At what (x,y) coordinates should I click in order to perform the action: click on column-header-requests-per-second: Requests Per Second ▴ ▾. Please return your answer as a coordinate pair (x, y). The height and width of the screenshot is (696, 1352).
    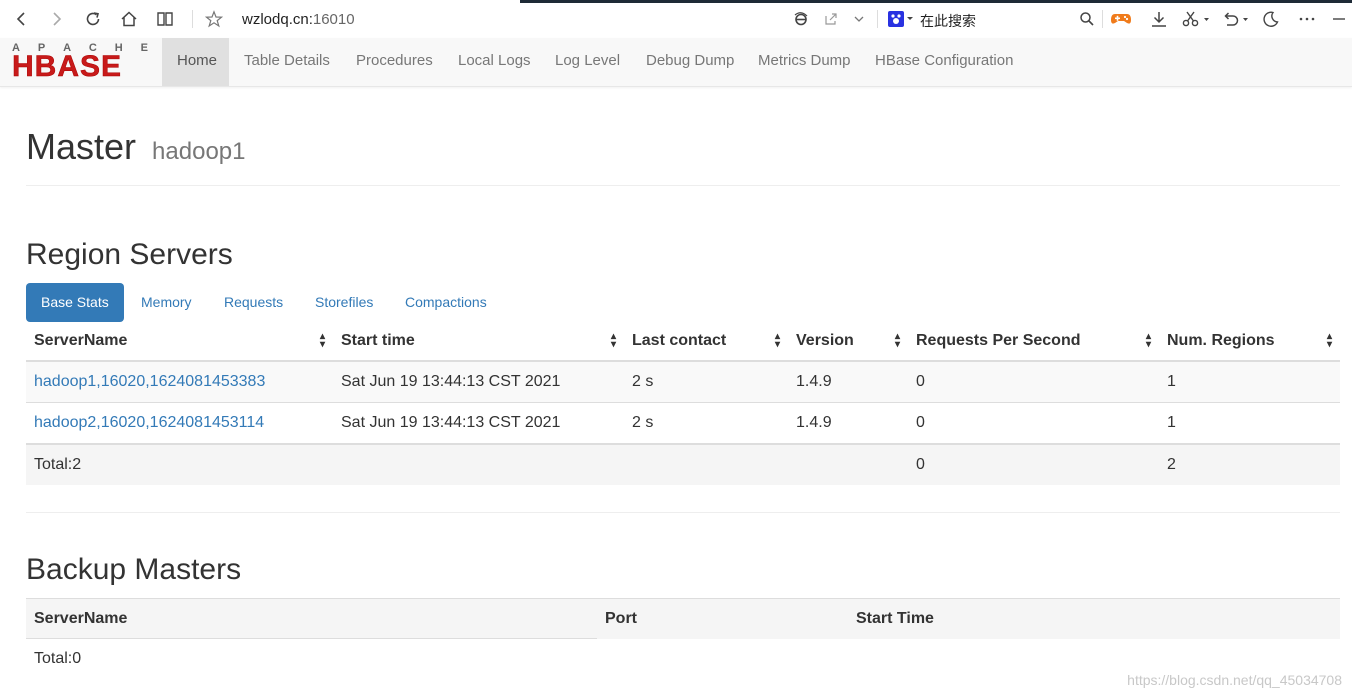
    Looking at the image, I should click on (1033, 342).